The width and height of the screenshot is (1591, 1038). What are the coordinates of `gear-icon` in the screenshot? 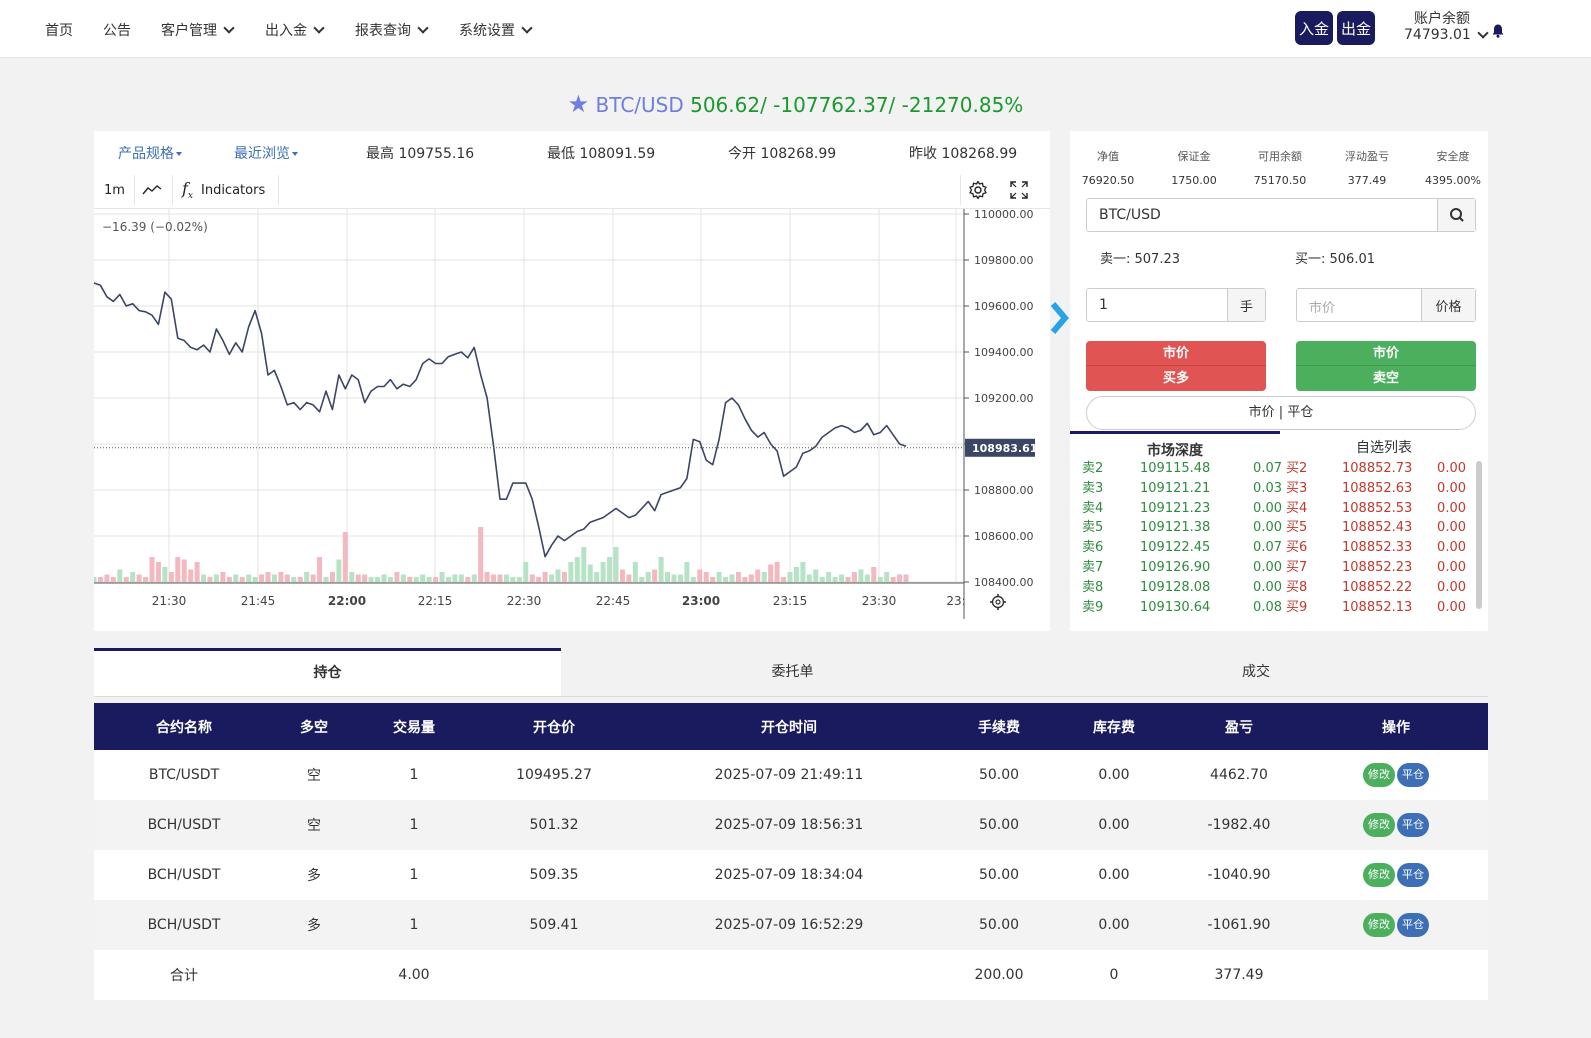 It's located at (978, 190).